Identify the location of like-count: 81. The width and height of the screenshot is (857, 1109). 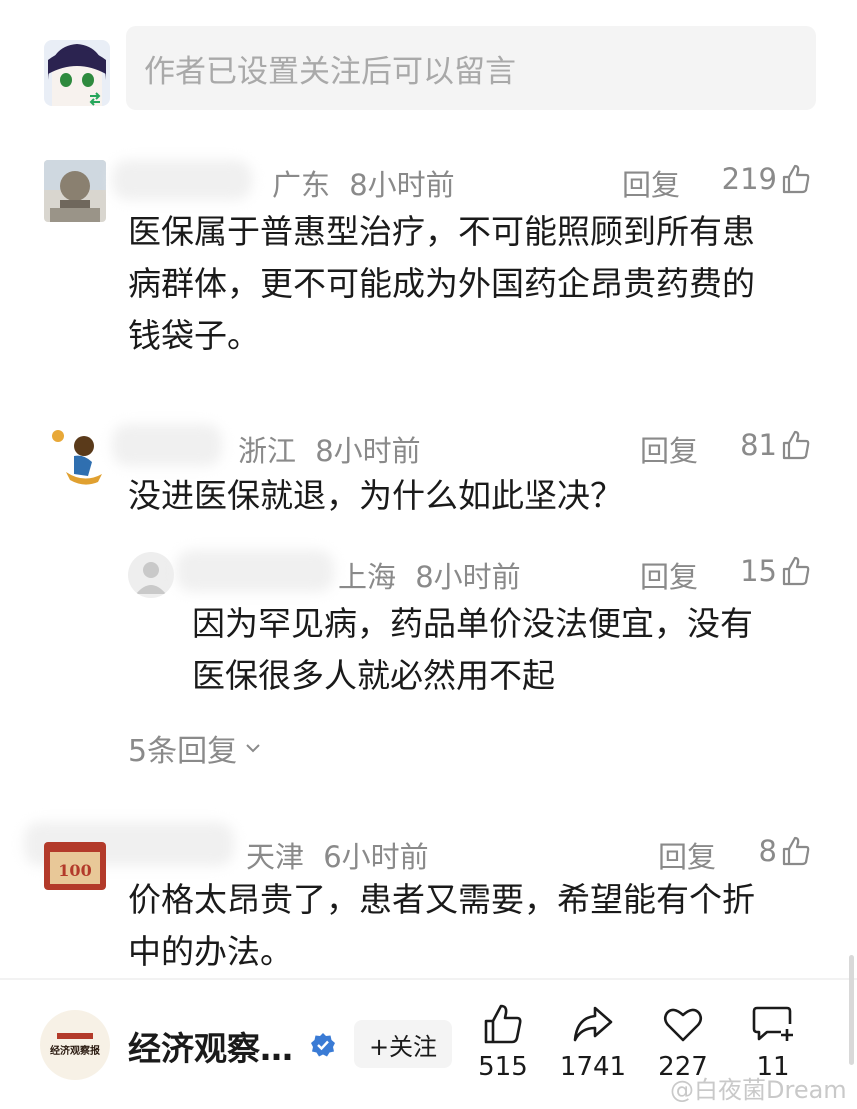
(758, 445).